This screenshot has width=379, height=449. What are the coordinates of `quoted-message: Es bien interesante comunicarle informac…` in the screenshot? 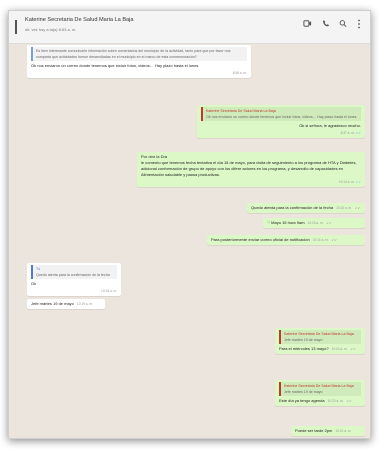 It's located at (139, 54).